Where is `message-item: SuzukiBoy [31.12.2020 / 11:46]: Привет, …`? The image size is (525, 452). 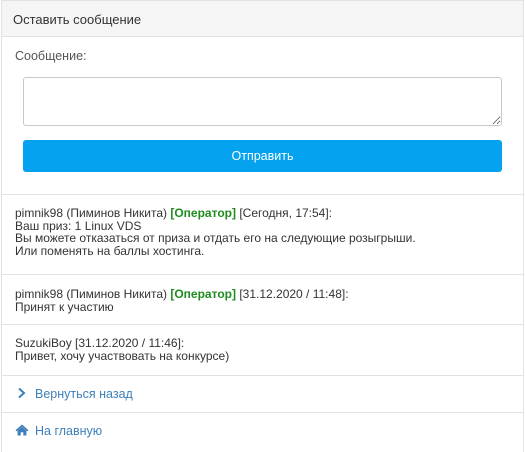 message-item: SuzukiBoy [31.12.2020 / 11:46]: Привет, … is located at coordinates (262, 350).